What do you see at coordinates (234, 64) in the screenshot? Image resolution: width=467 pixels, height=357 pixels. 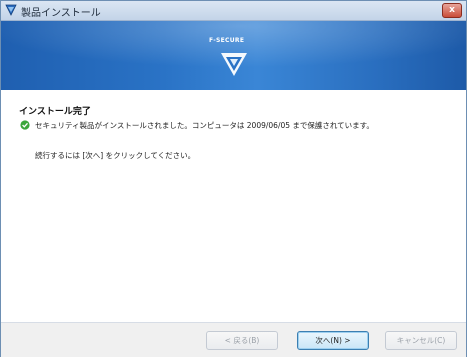 I see `fsecure-logo-icon` at bounding box center [234, 64].